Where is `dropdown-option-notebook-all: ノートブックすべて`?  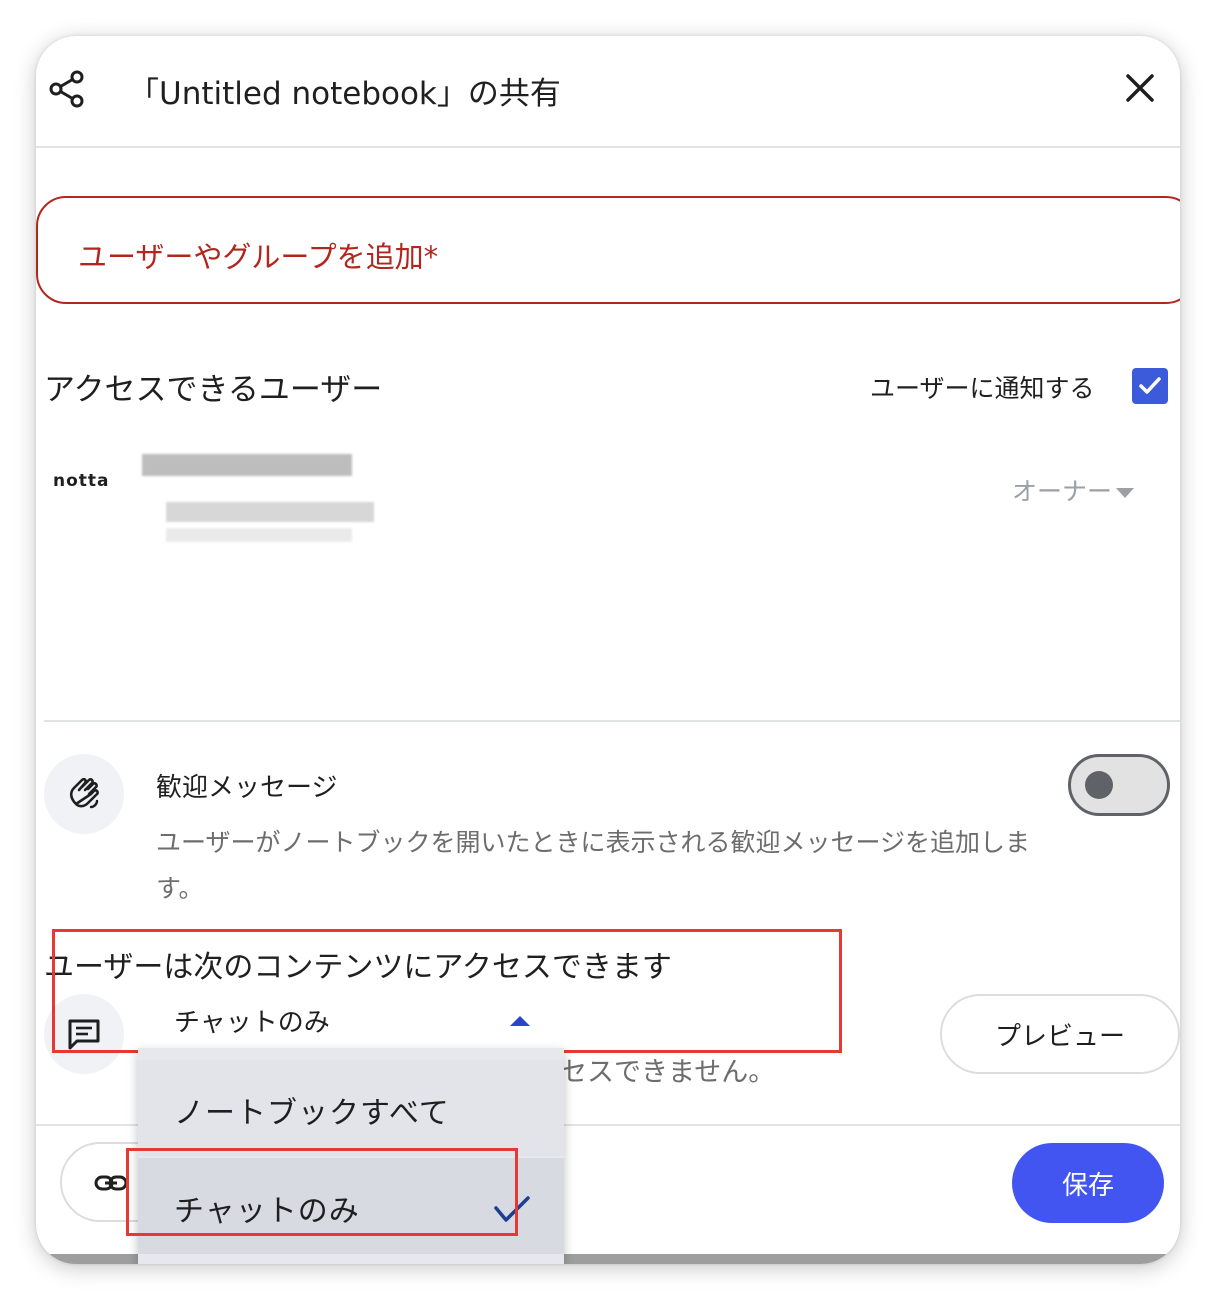 dropdown-option-notebook-all: ノートブックすべて is located at coordinates (351, 1108).